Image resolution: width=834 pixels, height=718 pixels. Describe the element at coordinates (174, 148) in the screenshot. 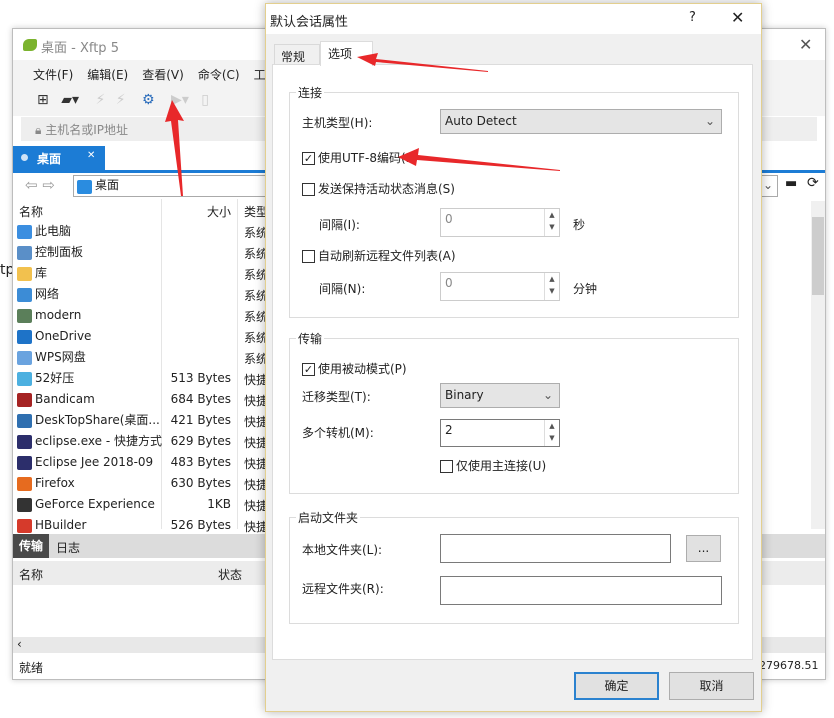

I see `annotation-arrow-toolbar` at that location.